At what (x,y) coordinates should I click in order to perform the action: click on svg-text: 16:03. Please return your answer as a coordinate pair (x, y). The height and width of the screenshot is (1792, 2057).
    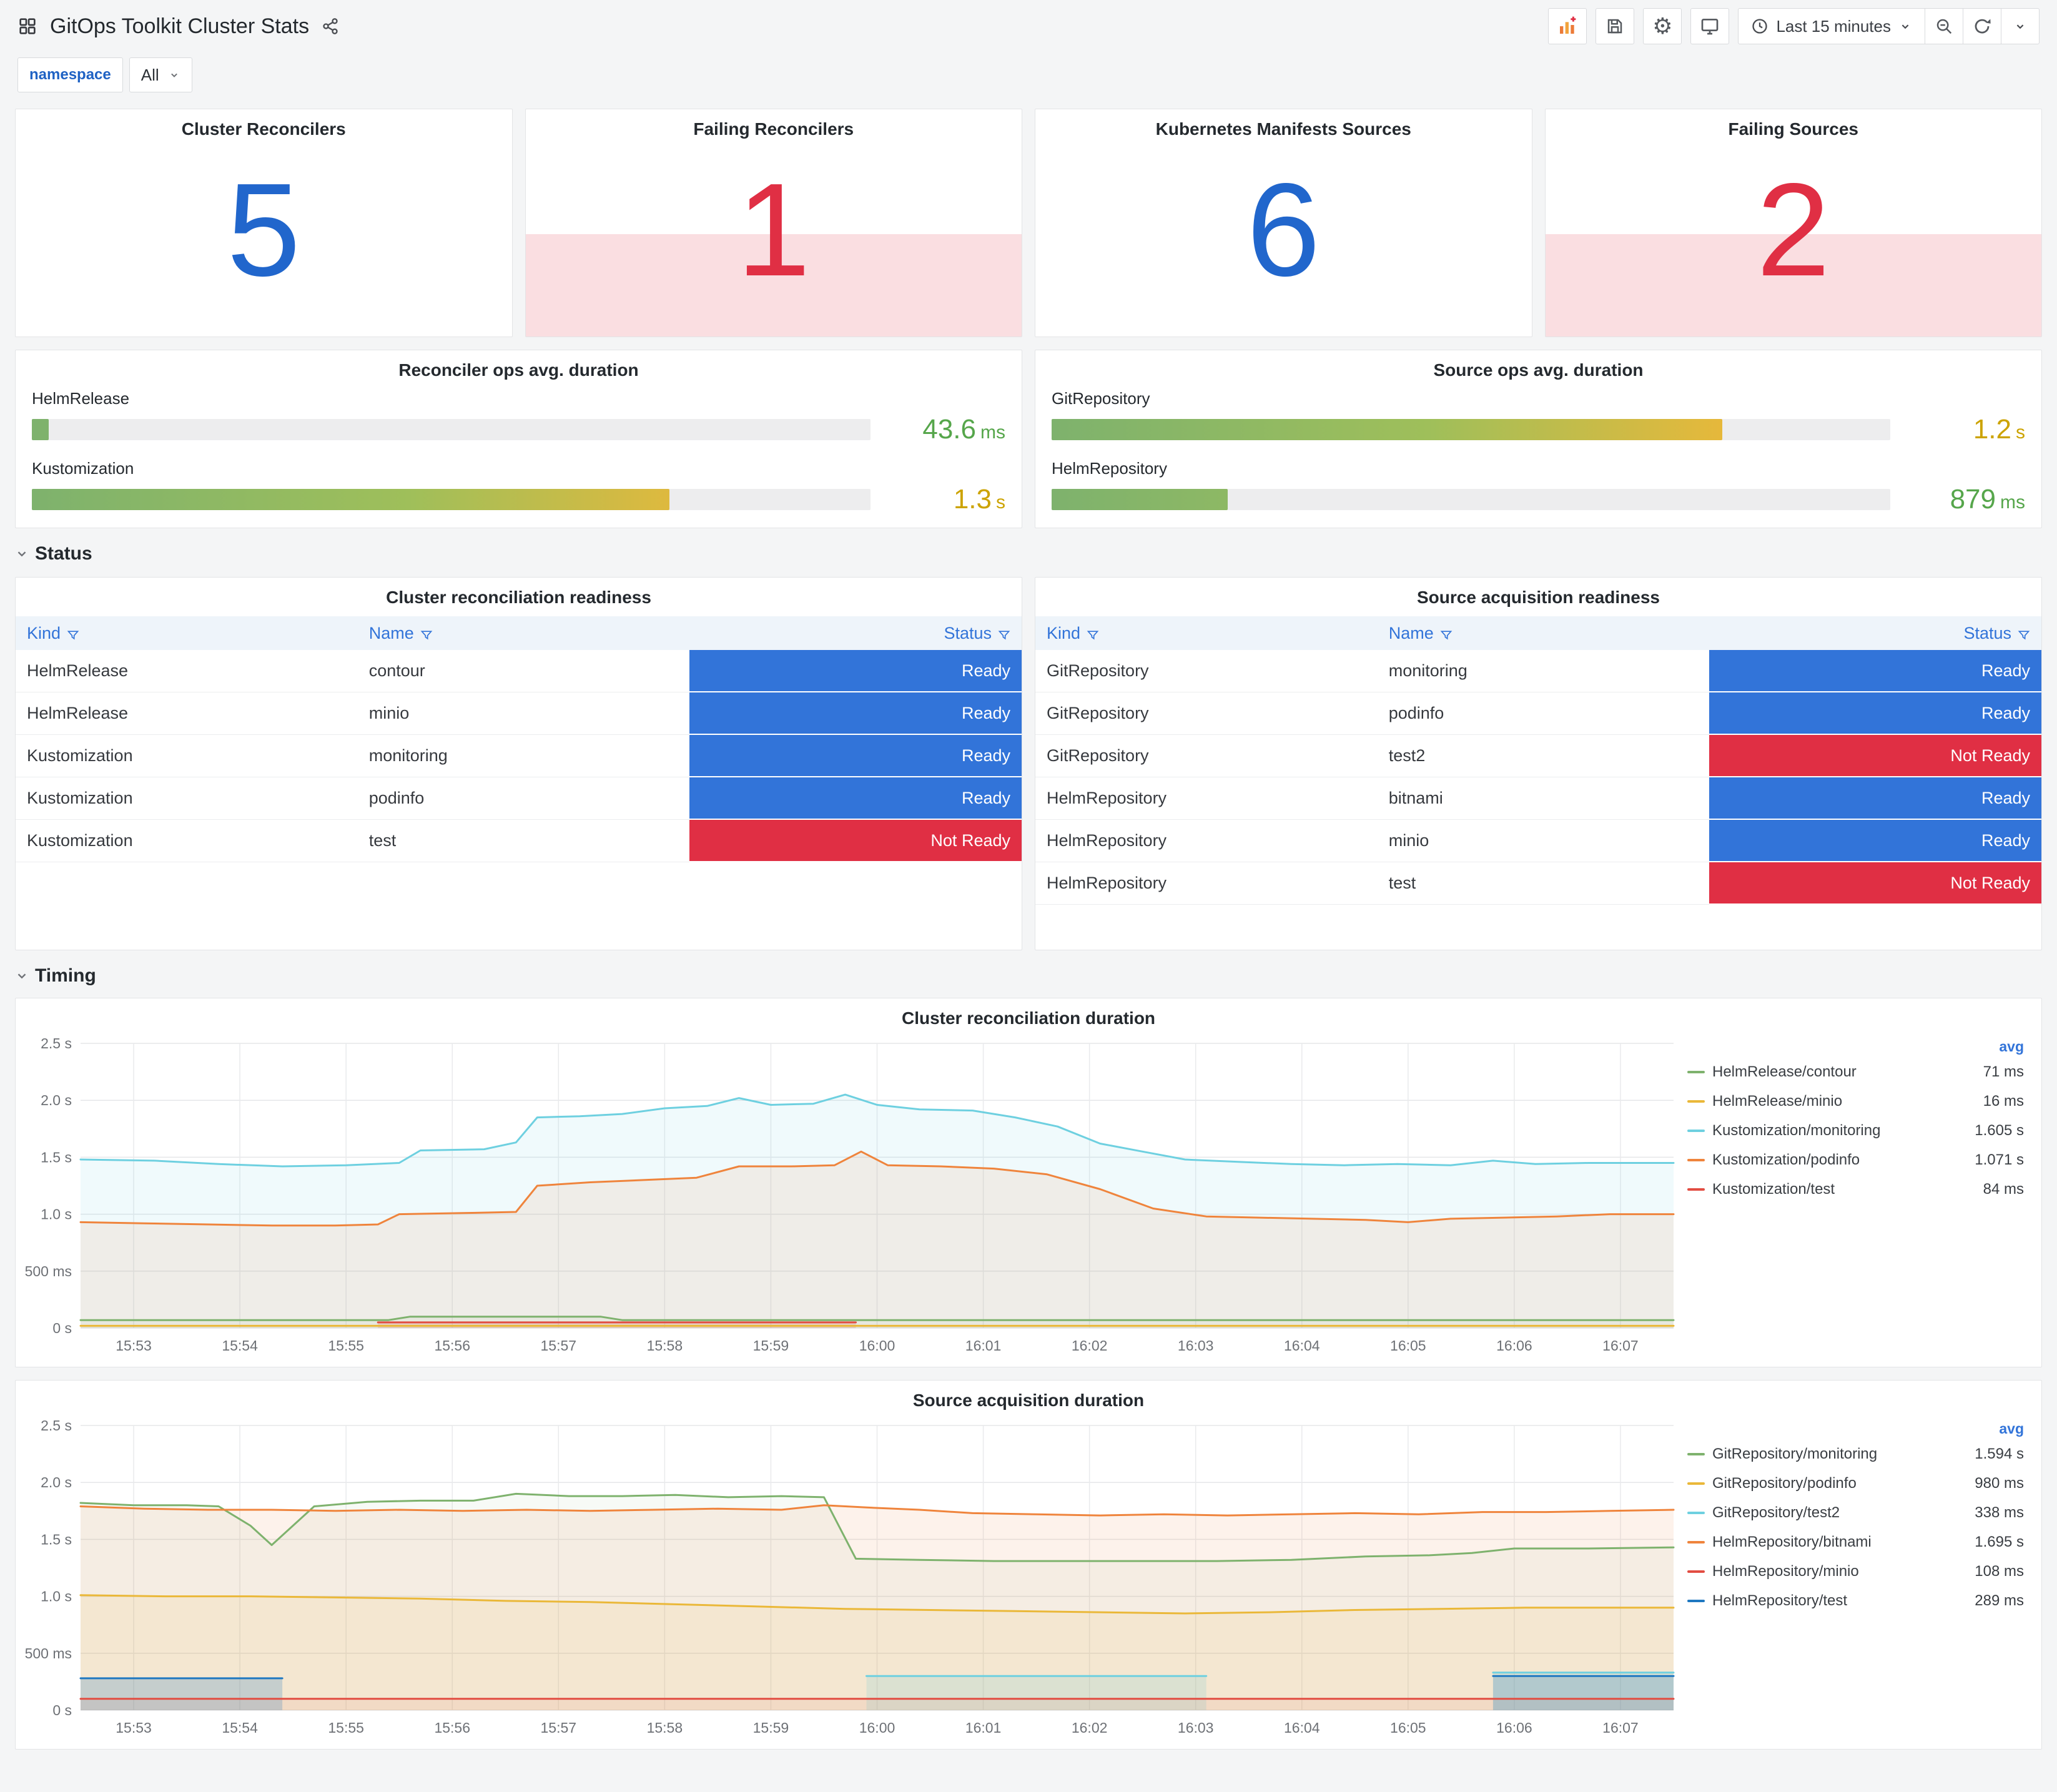
    Looking at the image, I should click on (1196, 1345).